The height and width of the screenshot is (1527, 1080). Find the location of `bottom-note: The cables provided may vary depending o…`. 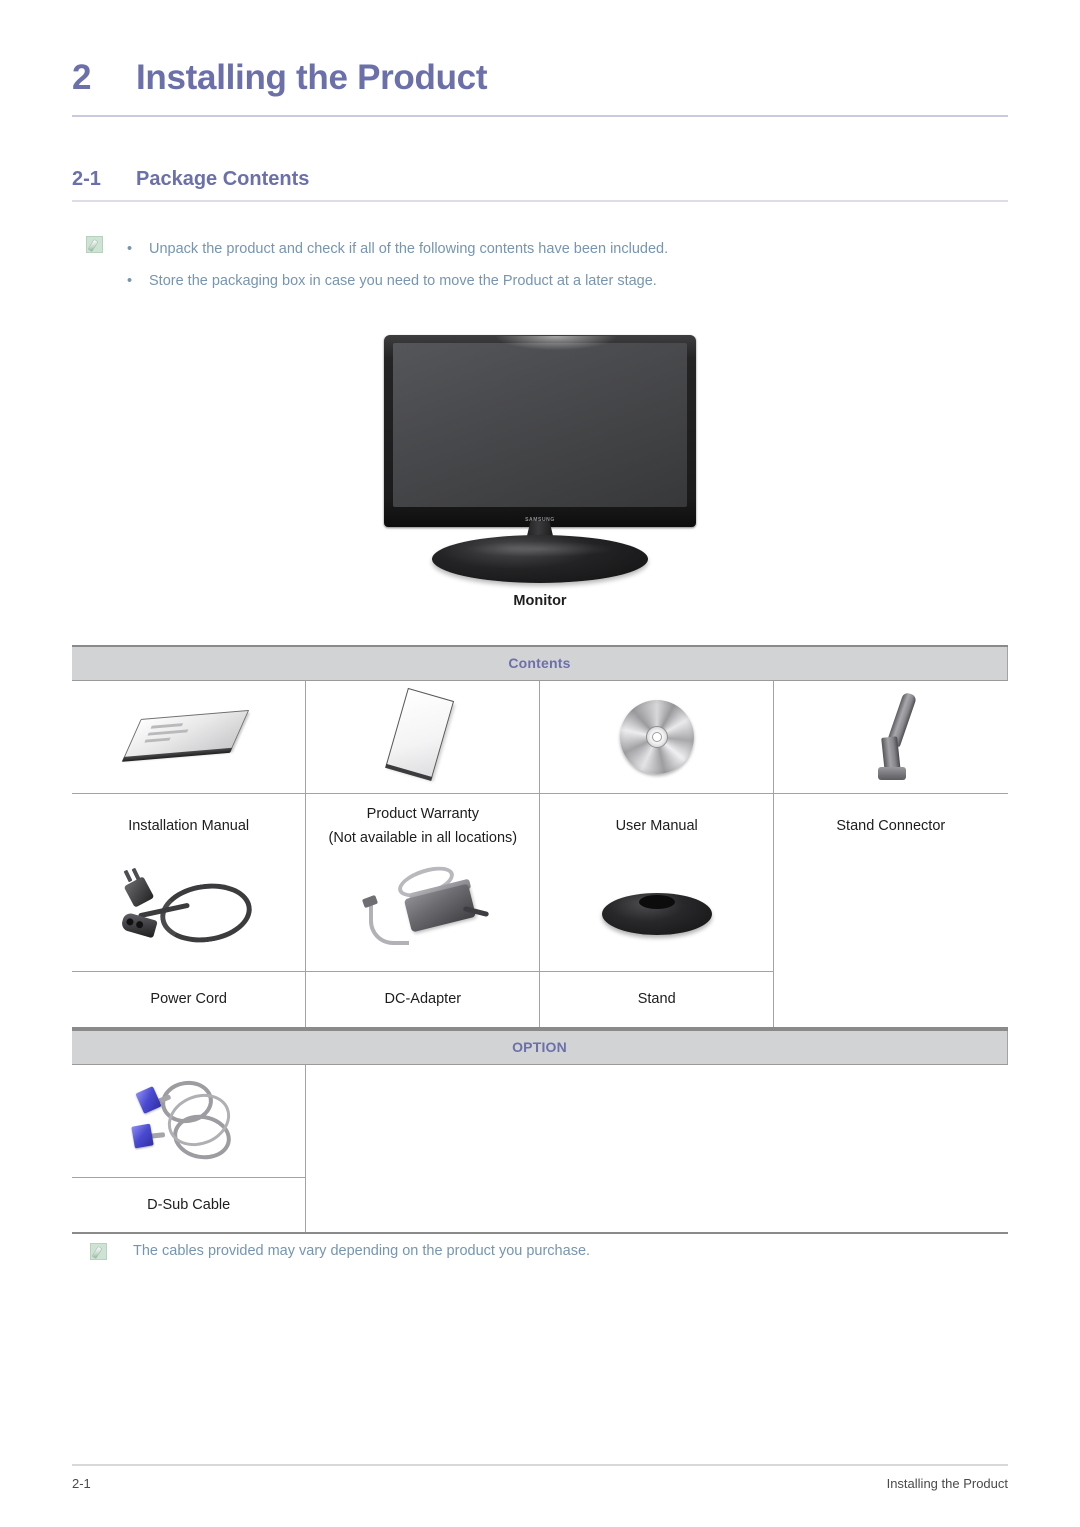

bottom-note: The cables provided may vary depending o… is located at coordinates (340, 1251).